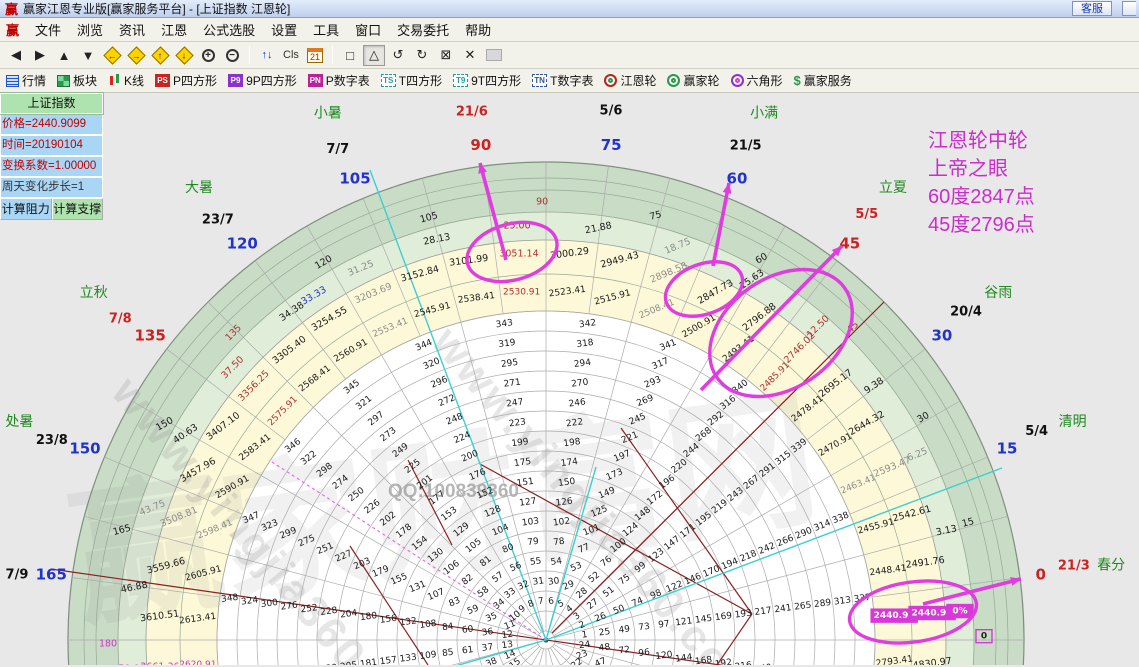 Image resolution: width=1139 pixels, height=667 pixels. I want to click on date-field: 时间=20190104, so click(51, 145).